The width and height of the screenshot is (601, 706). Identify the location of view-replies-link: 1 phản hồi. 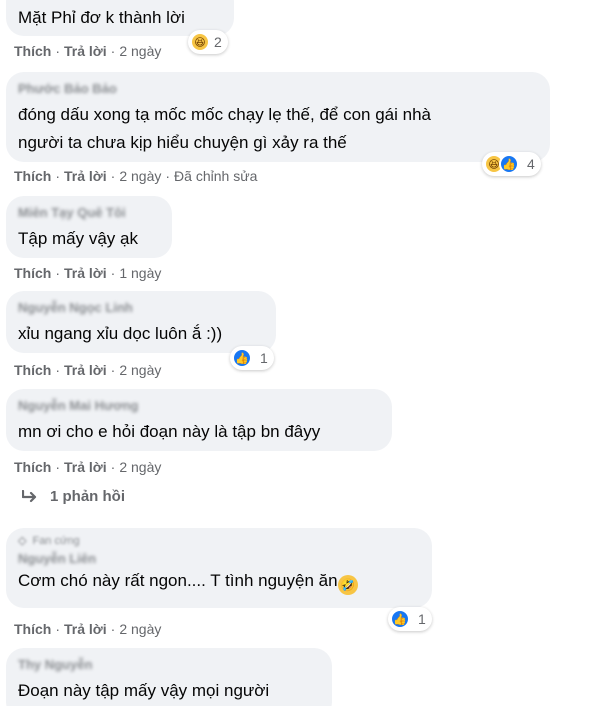
(73, 496).